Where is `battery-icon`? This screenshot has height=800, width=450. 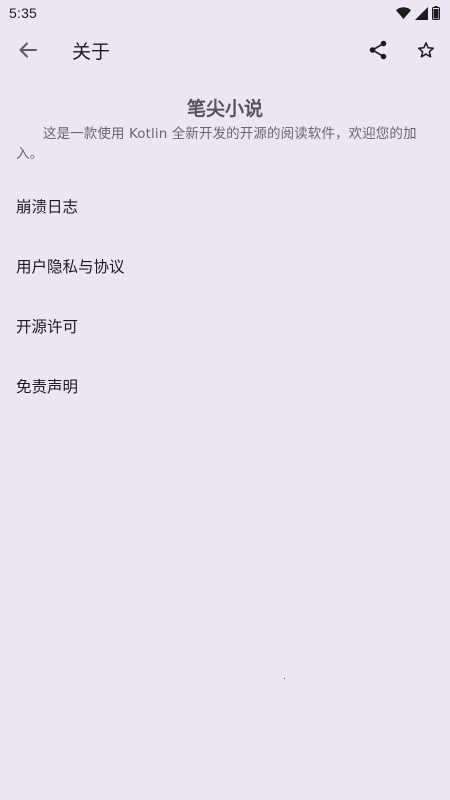
battery-icon is located at coordinates (436, 13).